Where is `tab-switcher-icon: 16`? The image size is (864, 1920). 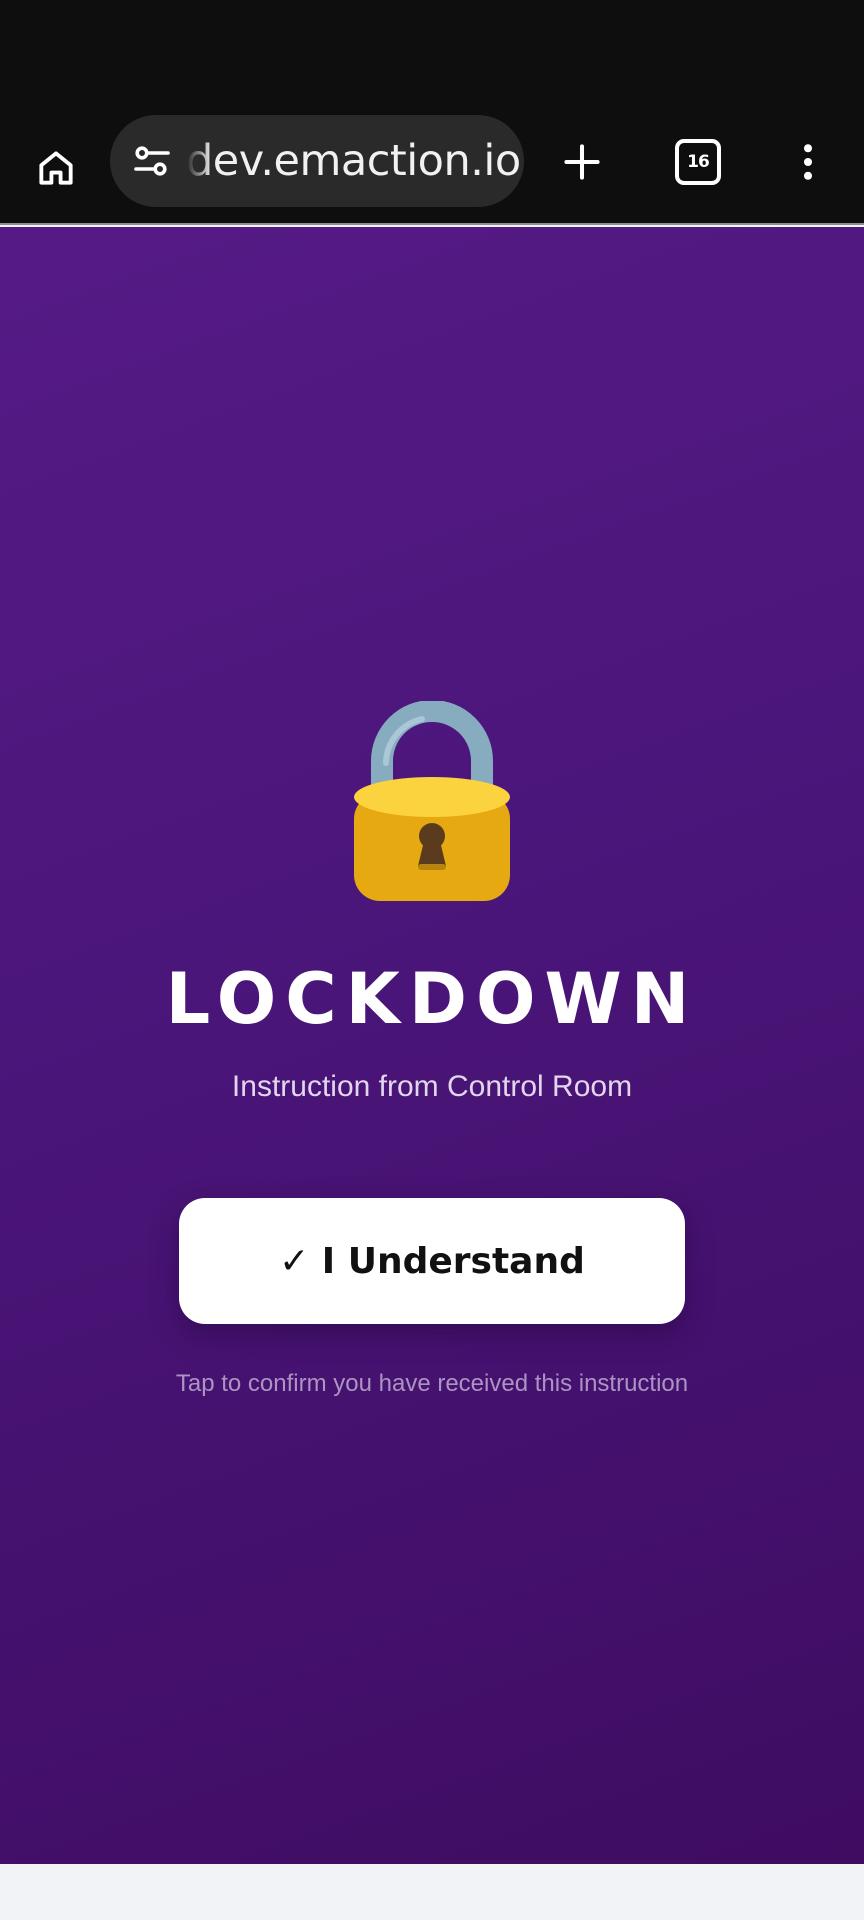 tab-switcher-icon: 16 is located at coordinates (698, 162).